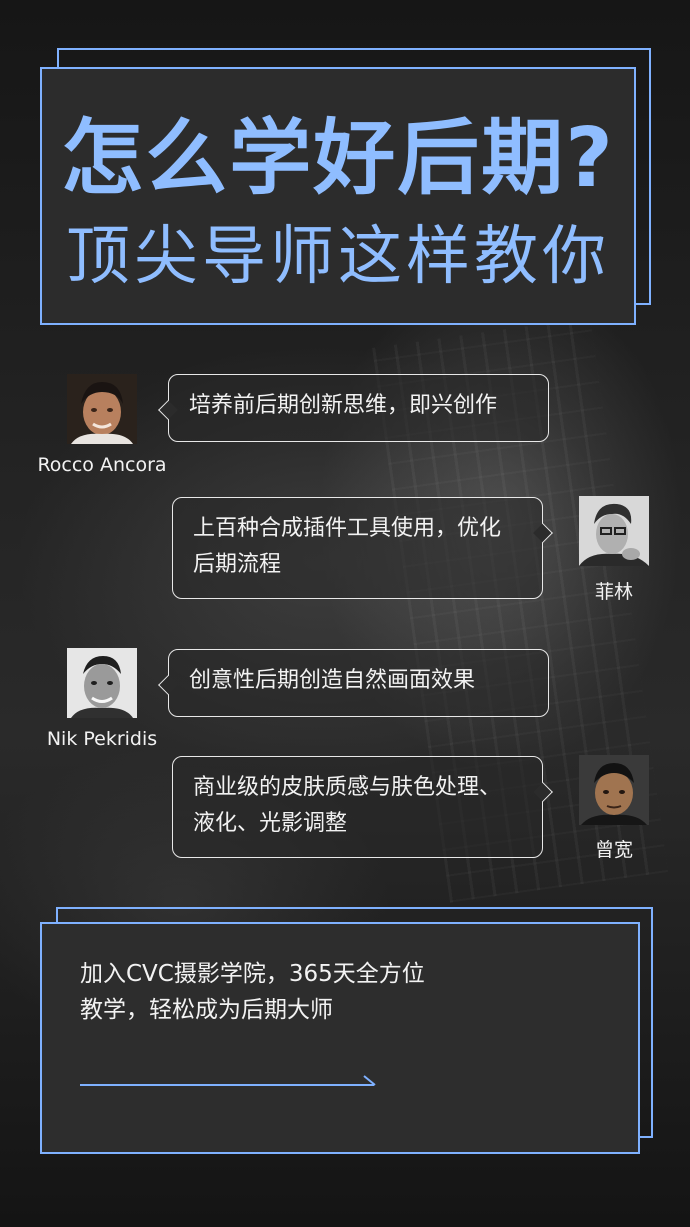 The image size is (690, 1227). I want to click on avatar-feilin, so click(614, 531).